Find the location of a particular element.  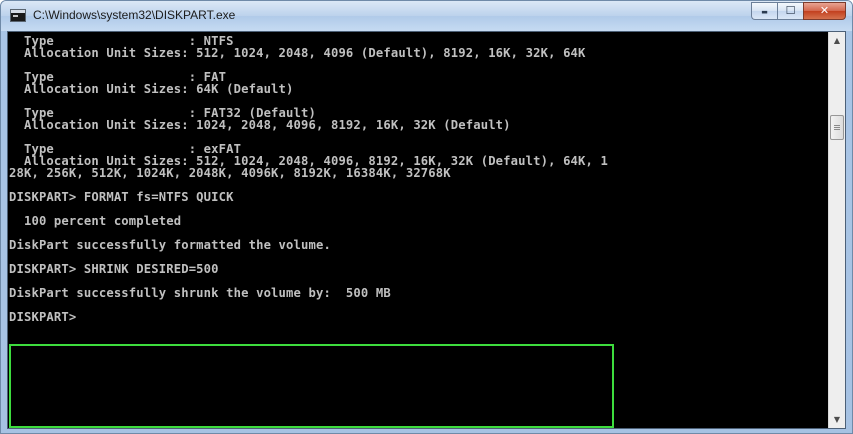

caption-buttons: ▬ ☐ ✕ is located at coordinates (798, 11).